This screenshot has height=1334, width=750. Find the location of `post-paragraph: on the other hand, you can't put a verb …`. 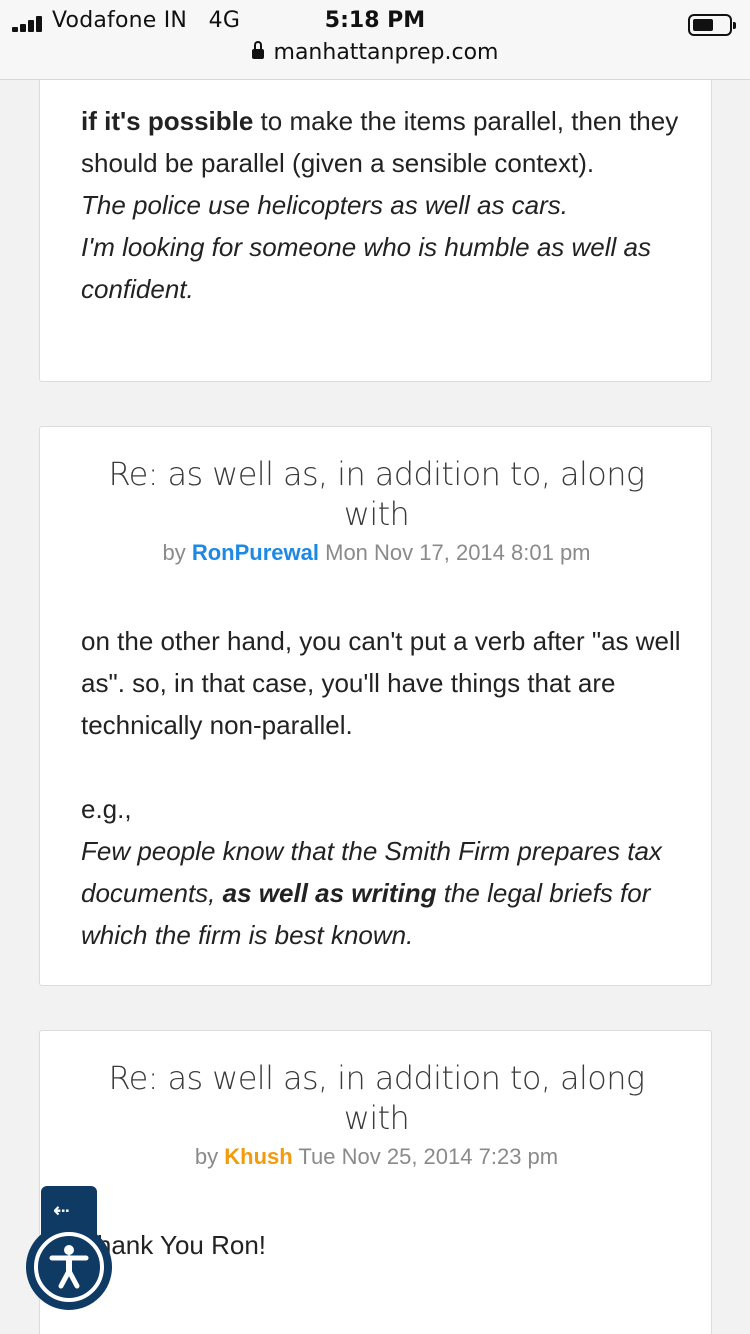

post-paragraph: on the other hand, you can't put a verb … is located at coordinates (381, 683).